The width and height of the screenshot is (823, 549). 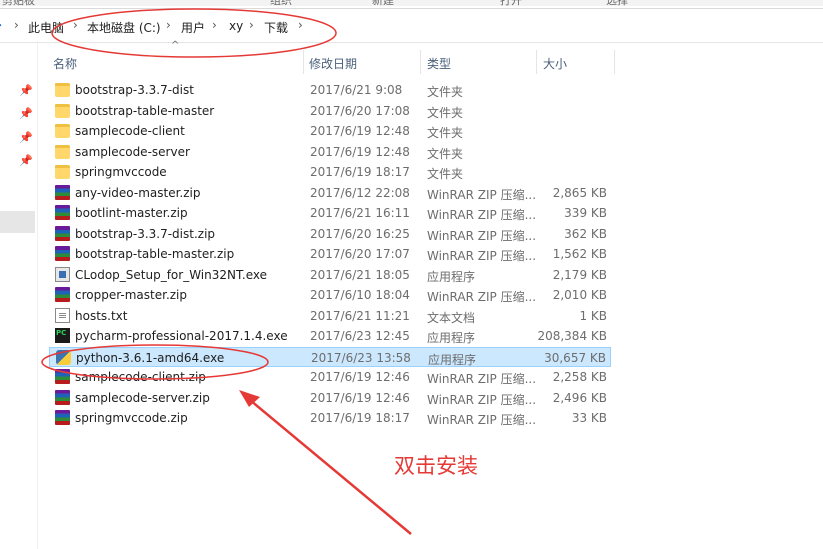 What do you see at coordinates (140, 377) in the screenshot?
I see `file-name: samplecode-client.zip` at bounding box center [140, 377].